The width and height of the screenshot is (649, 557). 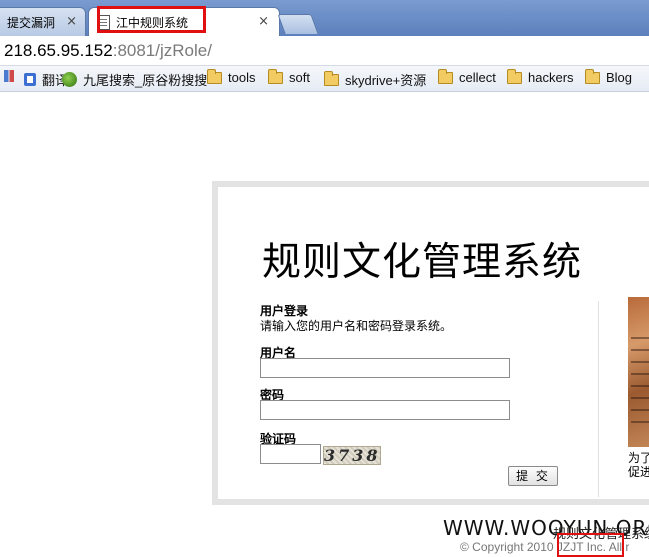 I want to click on username-input, so click(x=385, y=368).